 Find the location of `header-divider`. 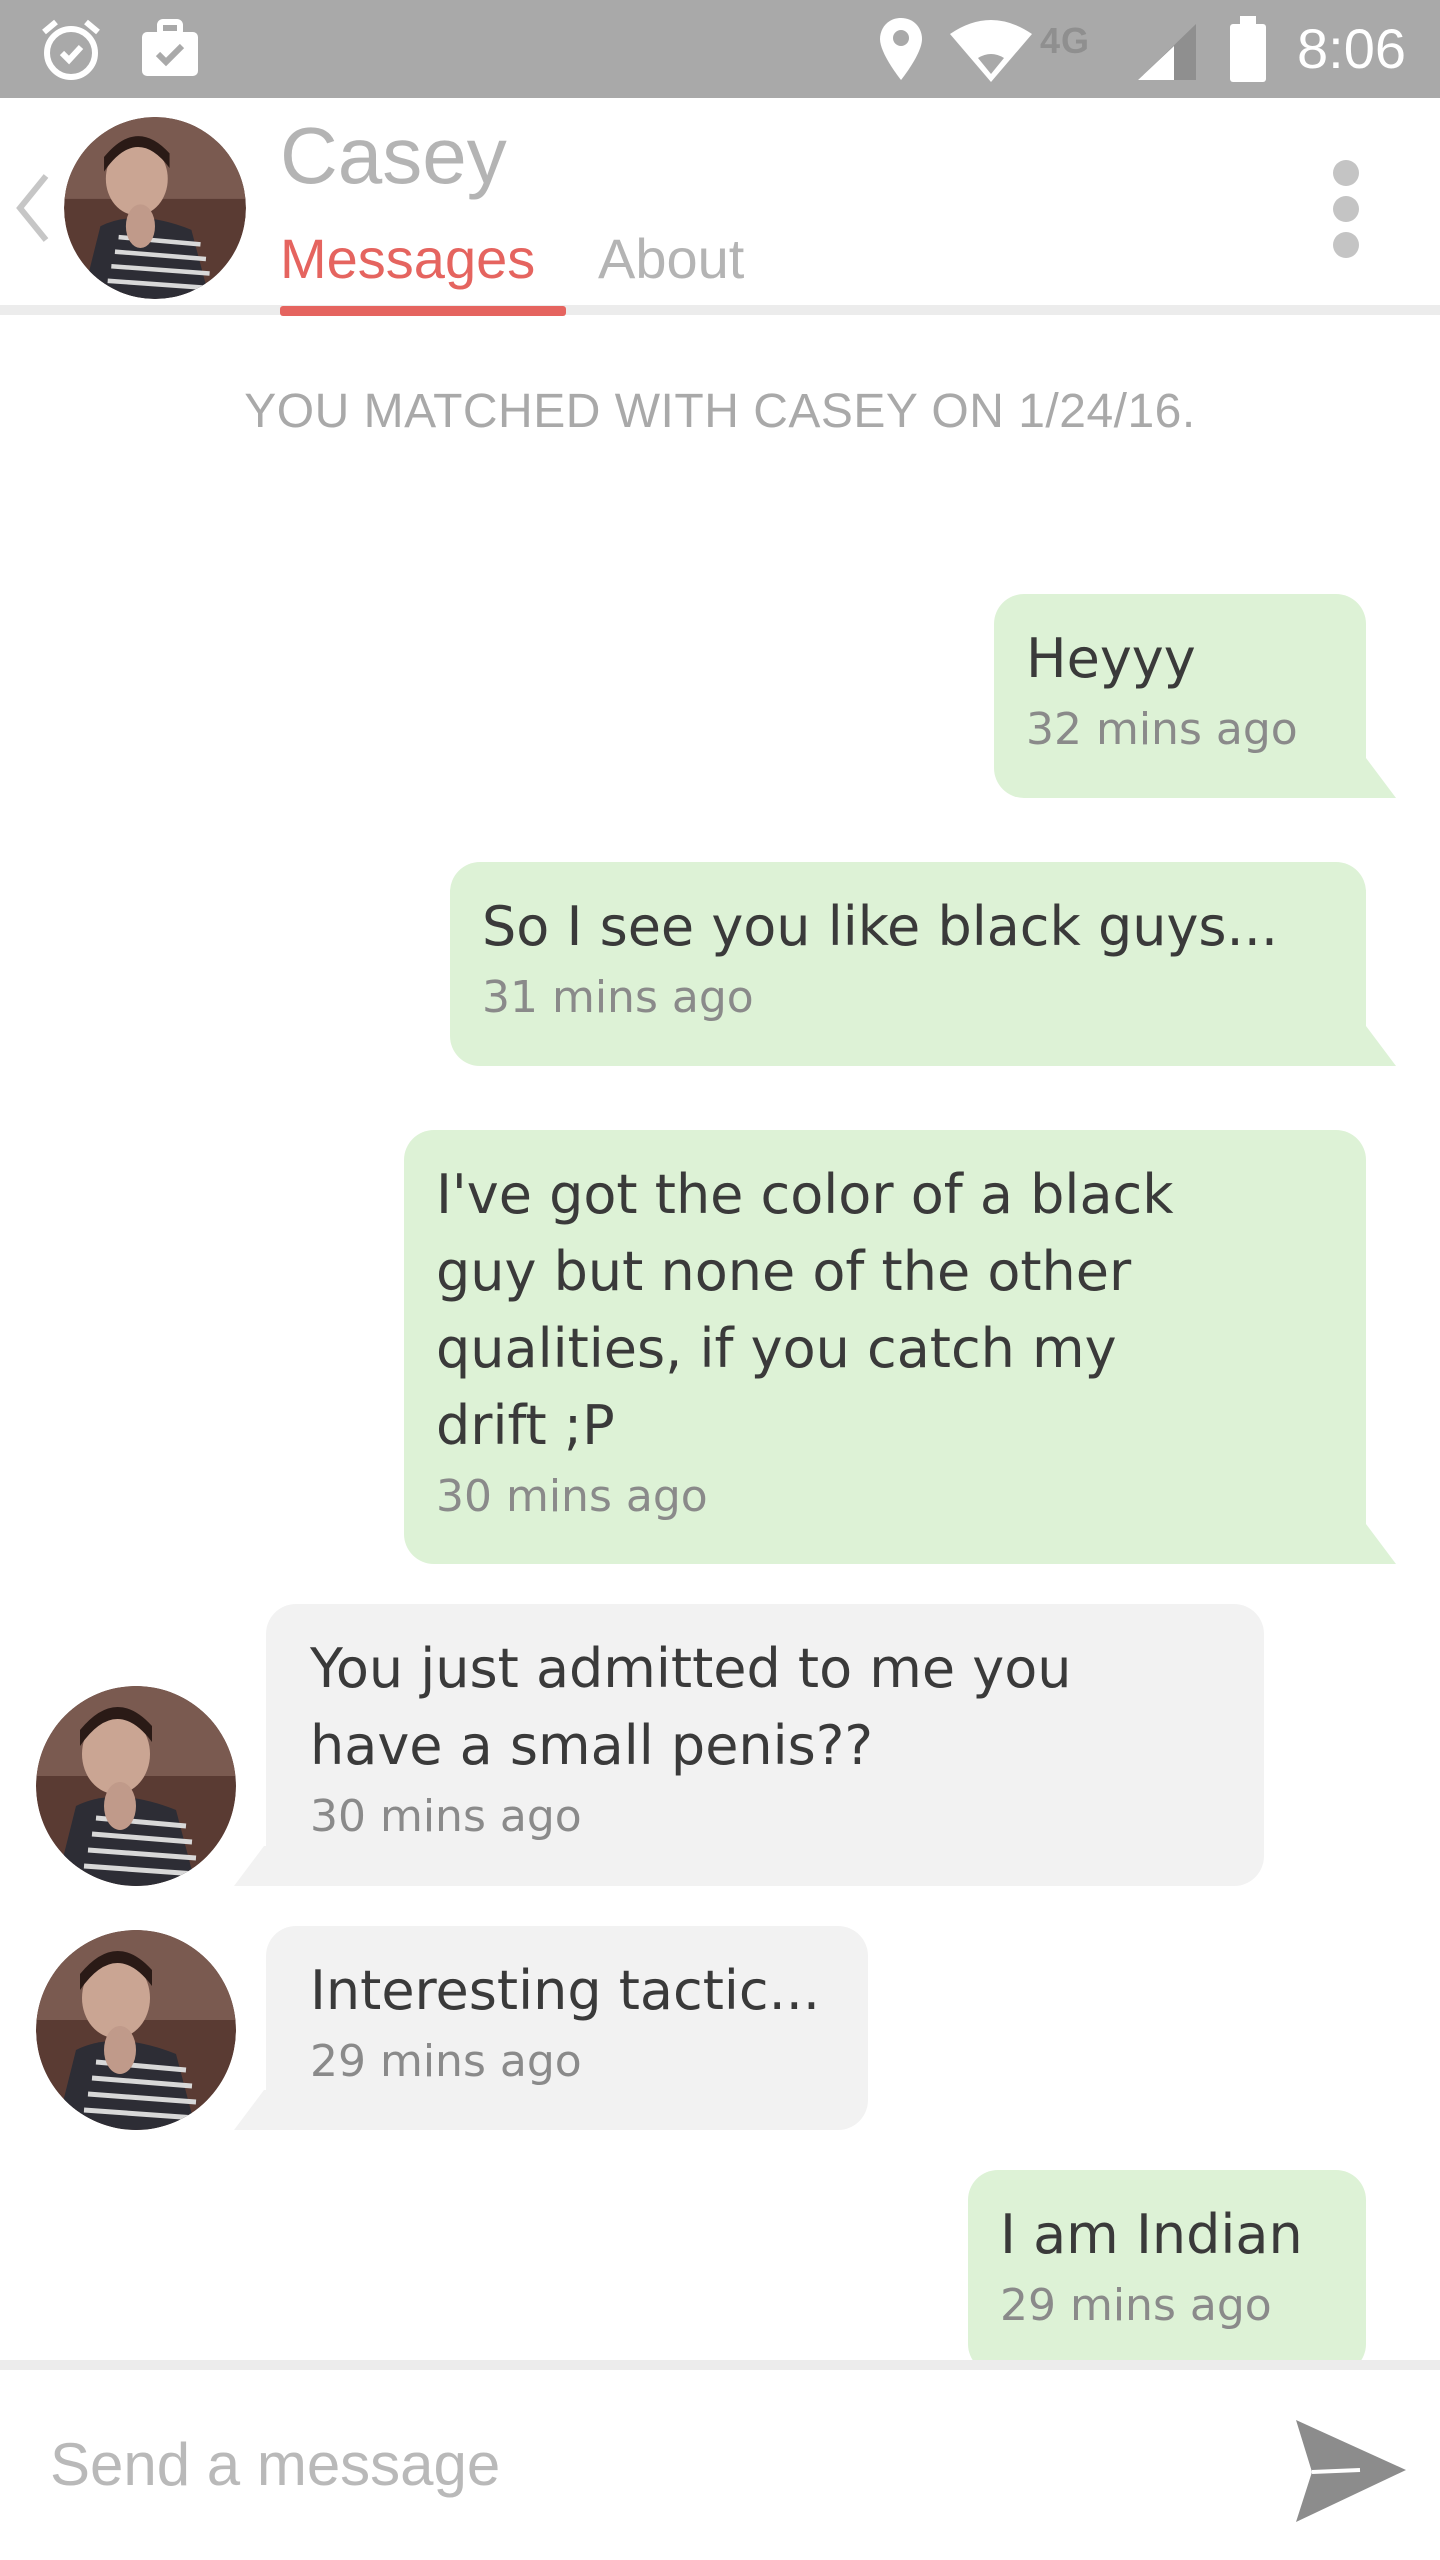

header-divider is located at coordinates (720, 310).